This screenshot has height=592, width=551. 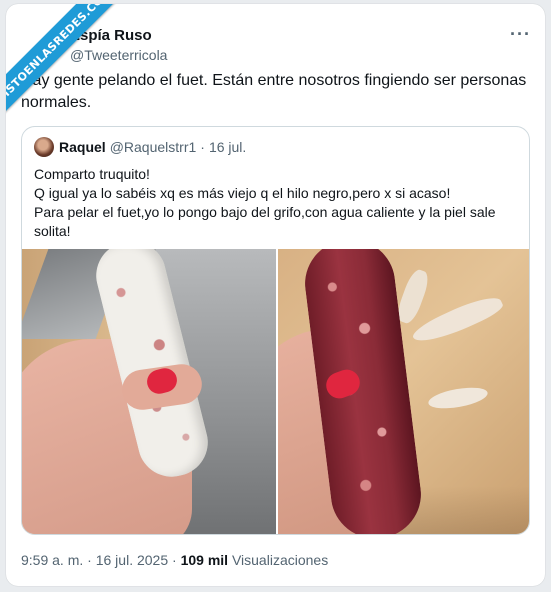 What do you see at coordinates (227, 147) in the screenshot?
I see `quoted-date: 16 jul.` at bounding box center [227, 147].